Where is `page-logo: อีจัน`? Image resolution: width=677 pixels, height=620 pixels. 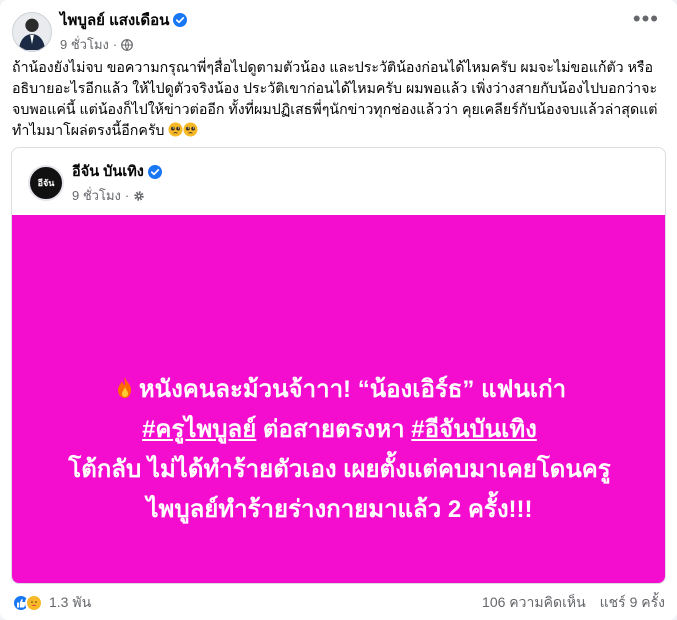 page-logo: อีจัน is located at coordinates (46, 183).